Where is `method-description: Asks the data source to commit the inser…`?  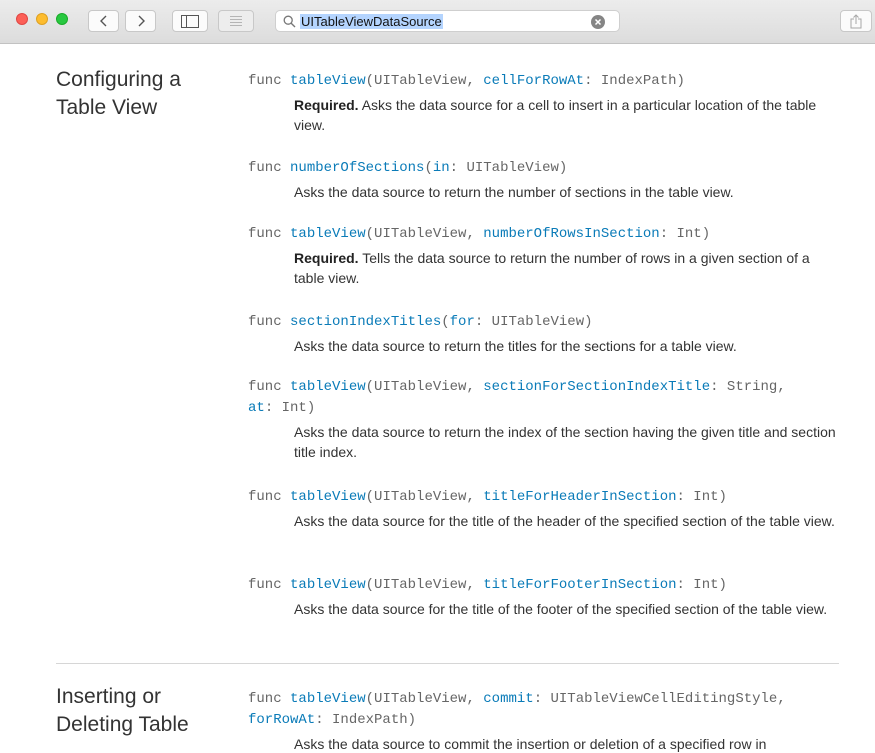
method-description: Asks the data source to commit the inser… is located at coordinates (566, 743).